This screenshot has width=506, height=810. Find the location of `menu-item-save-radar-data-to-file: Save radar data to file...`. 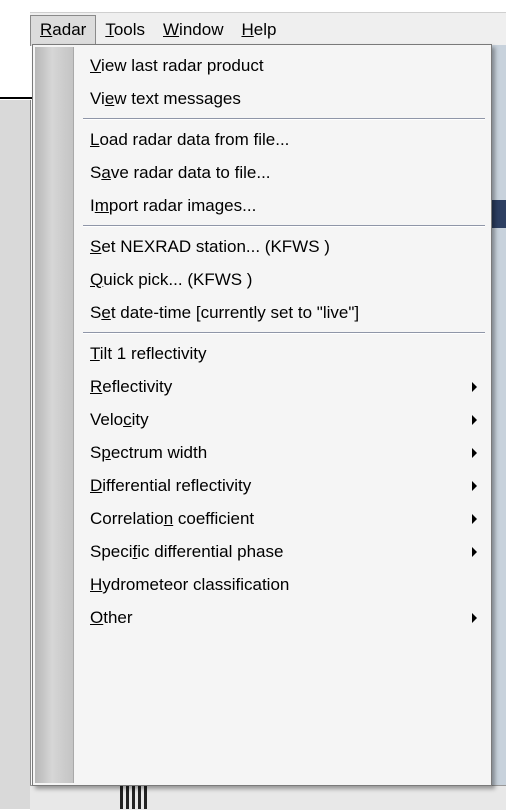

menu-item-save-radar-data-to-file: Save radar data to file... is located at coordinates (262, 172).